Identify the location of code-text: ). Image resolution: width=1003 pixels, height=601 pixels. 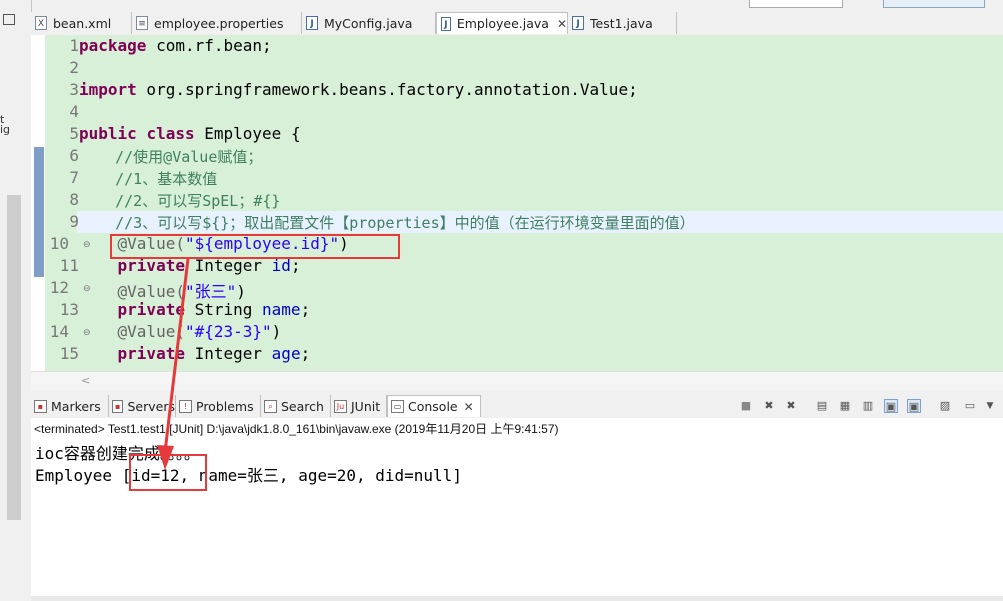
(241, 291).